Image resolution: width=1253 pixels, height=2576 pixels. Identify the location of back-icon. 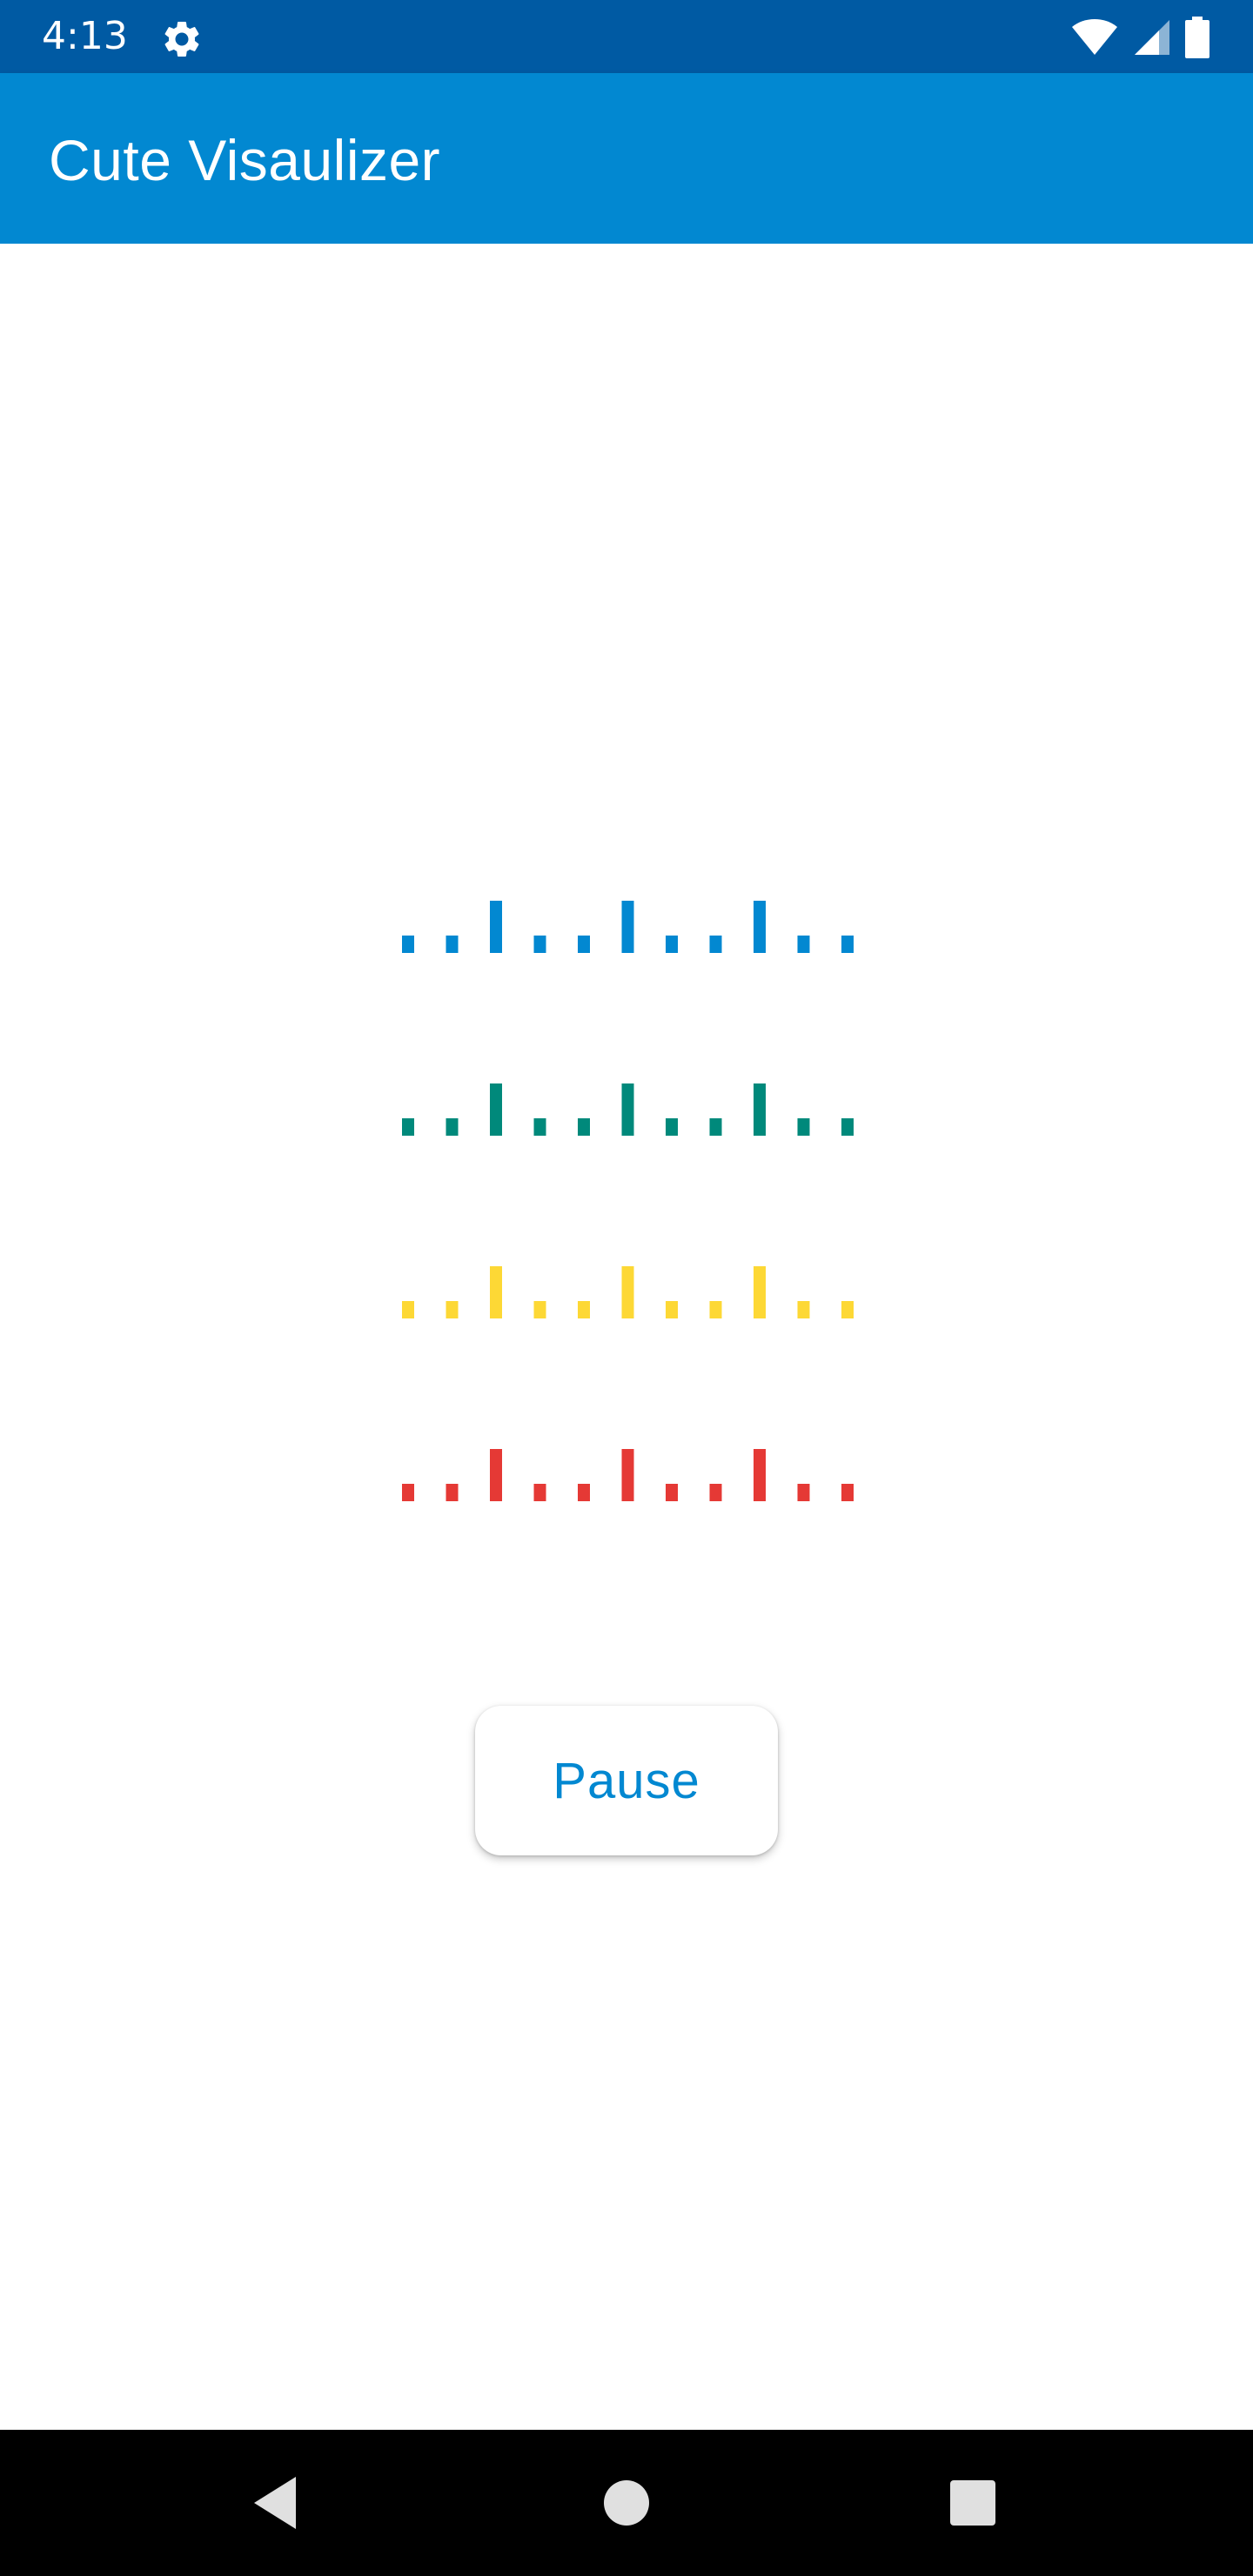
(275, 2503).